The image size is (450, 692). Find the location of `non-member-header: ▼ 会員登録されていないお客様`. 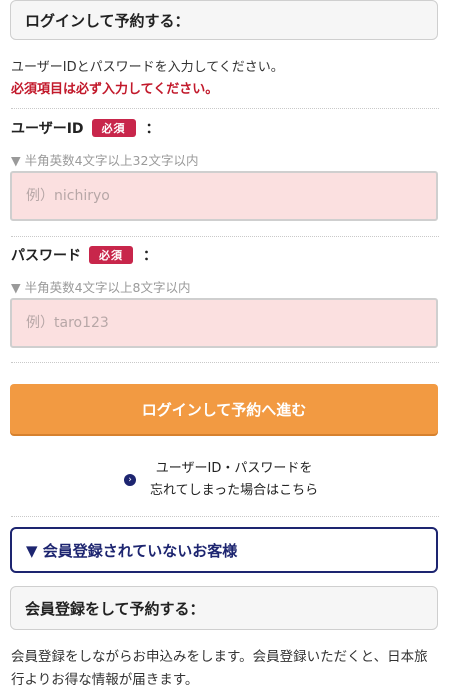

non-member-header: ▼ 会員登録されていないお客様 is located at coordinates (224, 550).